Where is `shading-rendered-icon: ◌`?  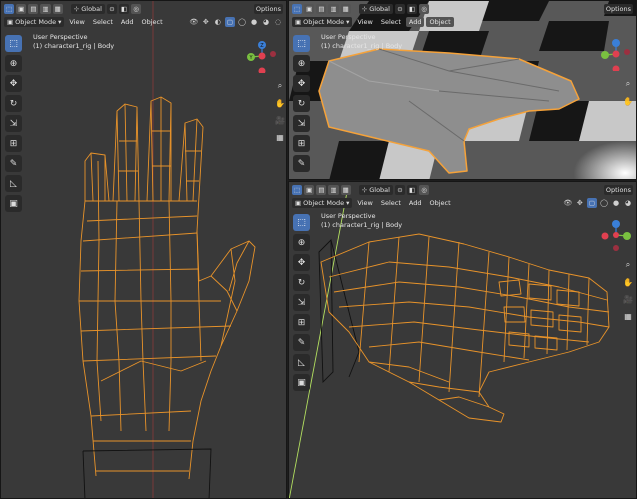 shading-rendered-icon: ◌ is located at coordinates (278, 22).